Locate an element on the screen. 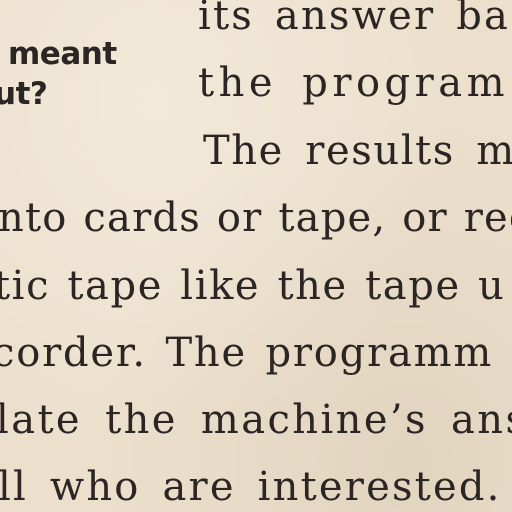  body-text-line: corder. The programm is located at coordinates (247, 353).